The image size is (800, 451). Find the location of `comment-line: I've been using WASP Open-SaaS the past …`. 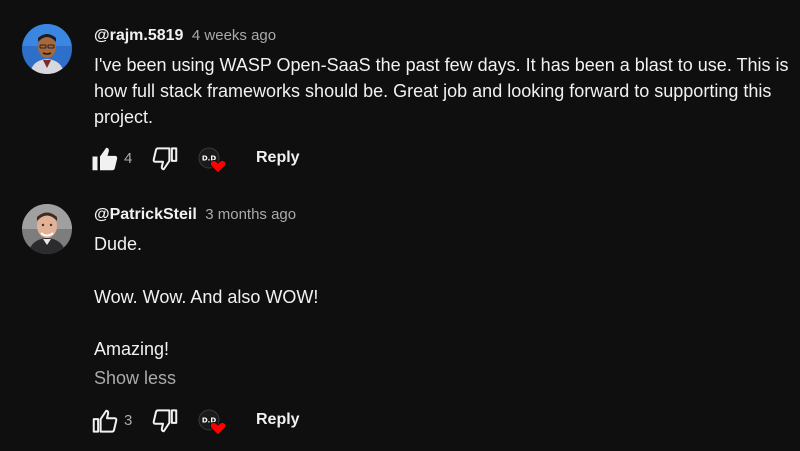

comment-line: I've been using WASP Open-SaaS the past … is located at coordinates (441, 65).